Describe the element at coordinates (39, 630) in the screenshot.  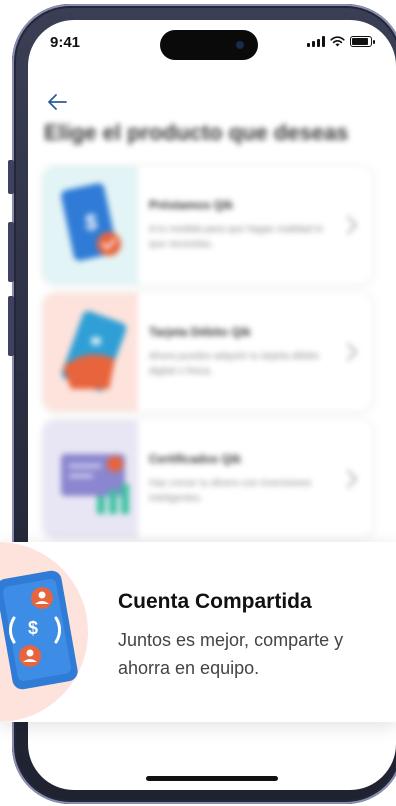
I see `shared-account-phone-icon: $` at that location.